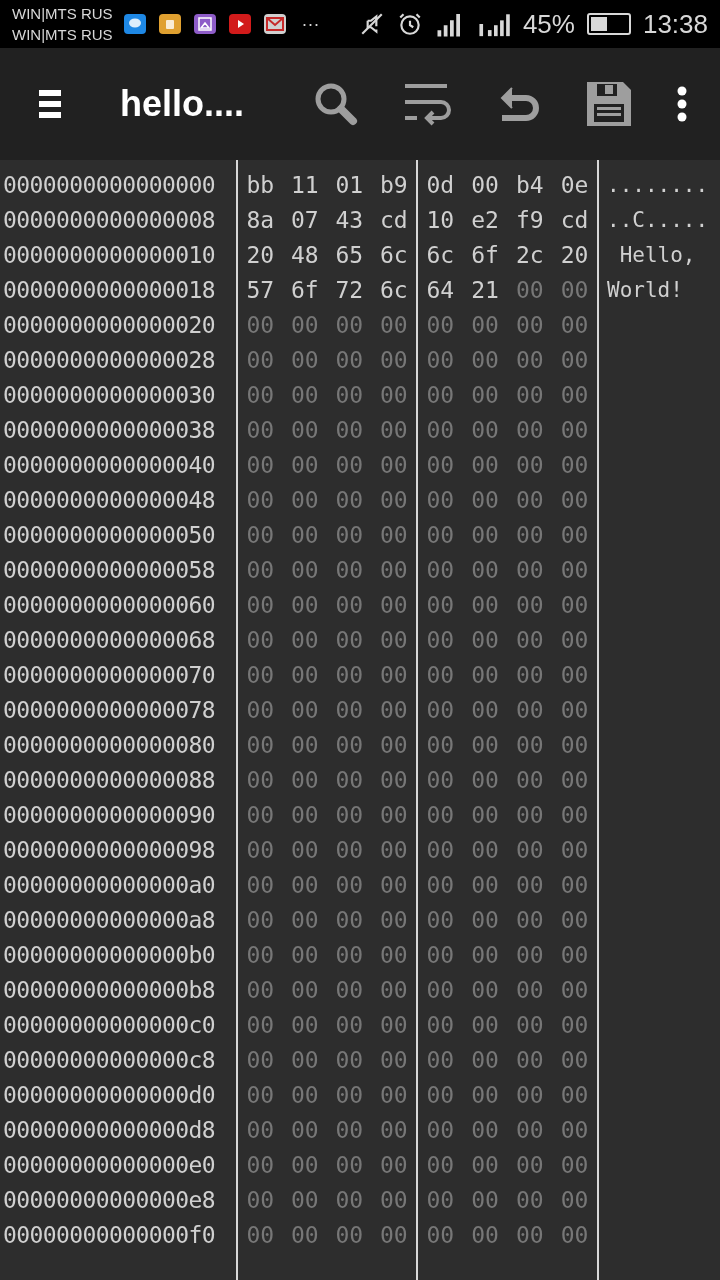 The width and height of the screenshot is (720, 1280). What do you see at coordinates (109, 850) in the screenshot?
I see `offset: 0000000000000098` at bounding box center [109, 850].